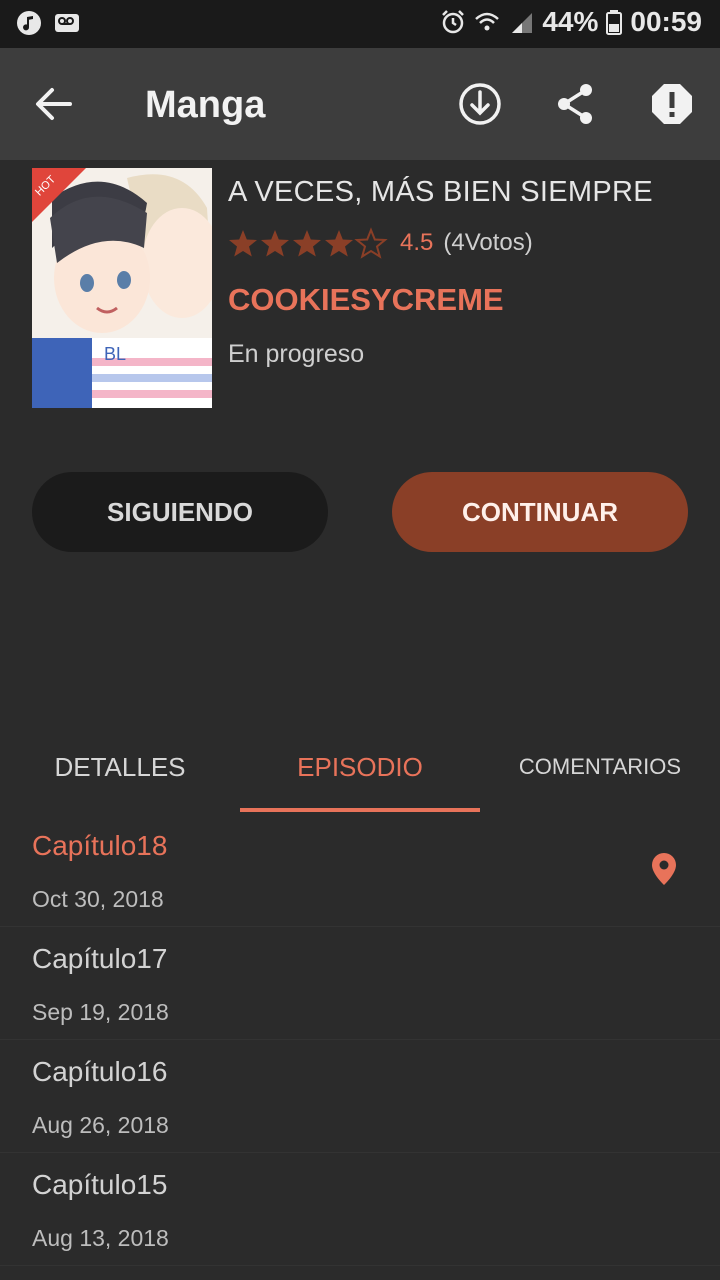 The image size is (720, 1280). I want to click on share-icon, so click(576, 104).